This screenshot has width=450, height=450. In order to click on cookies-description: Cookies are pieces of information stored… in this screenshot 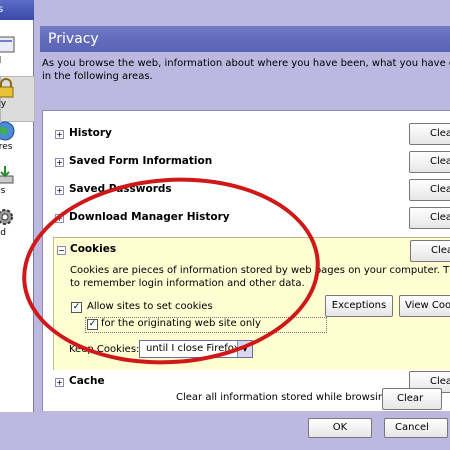, I will do `click(260, 277)`.